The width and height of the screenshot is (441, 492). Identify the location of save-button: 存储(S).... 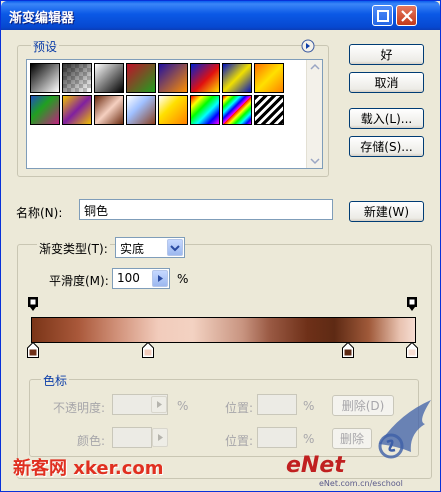
(386, 146).